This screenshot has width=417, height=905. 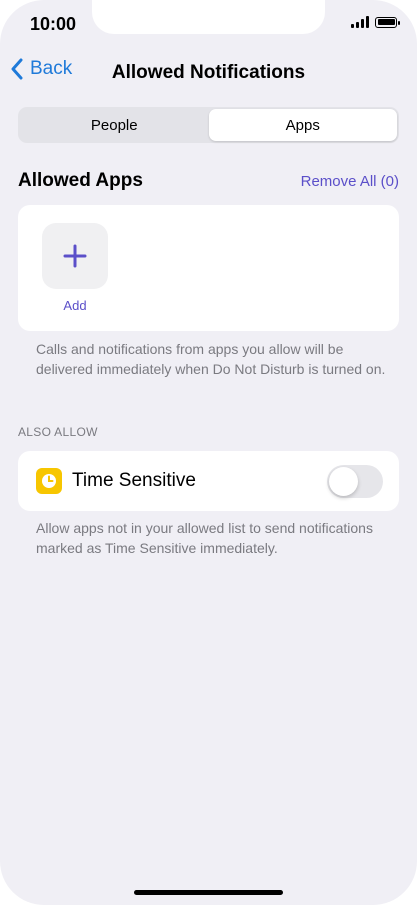 What do you see at coordinates (49, 481) in the screenshot?
I see `clock-icon` at bounding box center [49, 481].